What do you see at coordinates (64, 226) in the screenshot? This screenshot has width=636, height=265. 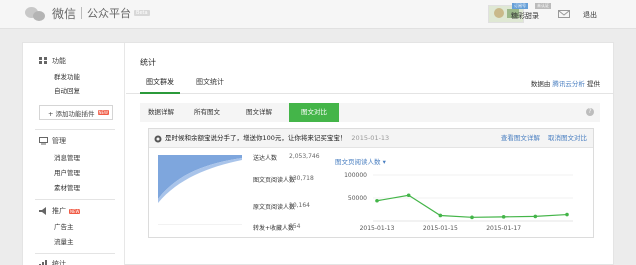 I see `sidebar-item-advertiser: 广告主` at bounding box center [64, 226].